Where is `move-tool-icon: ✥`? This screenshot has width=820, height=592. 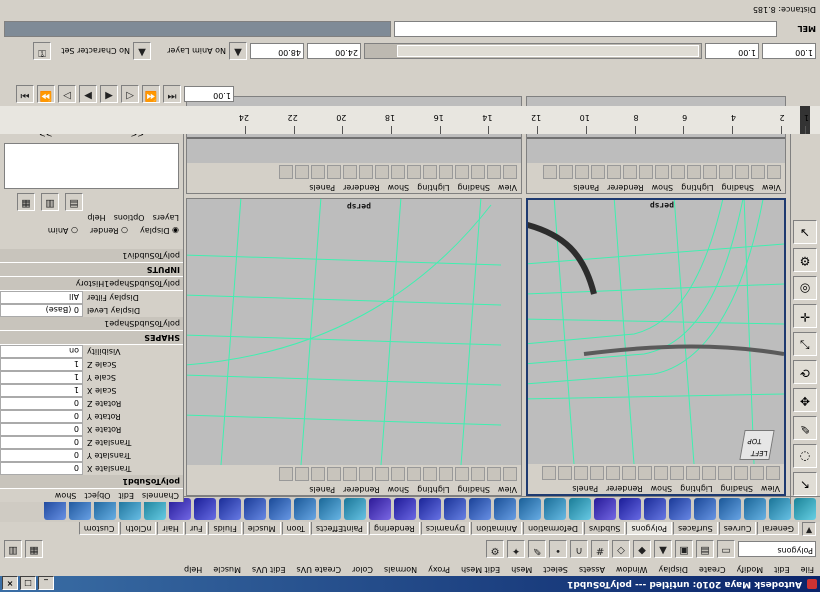 move-tool-icon: ✥ is located at coordinates (805, 400).